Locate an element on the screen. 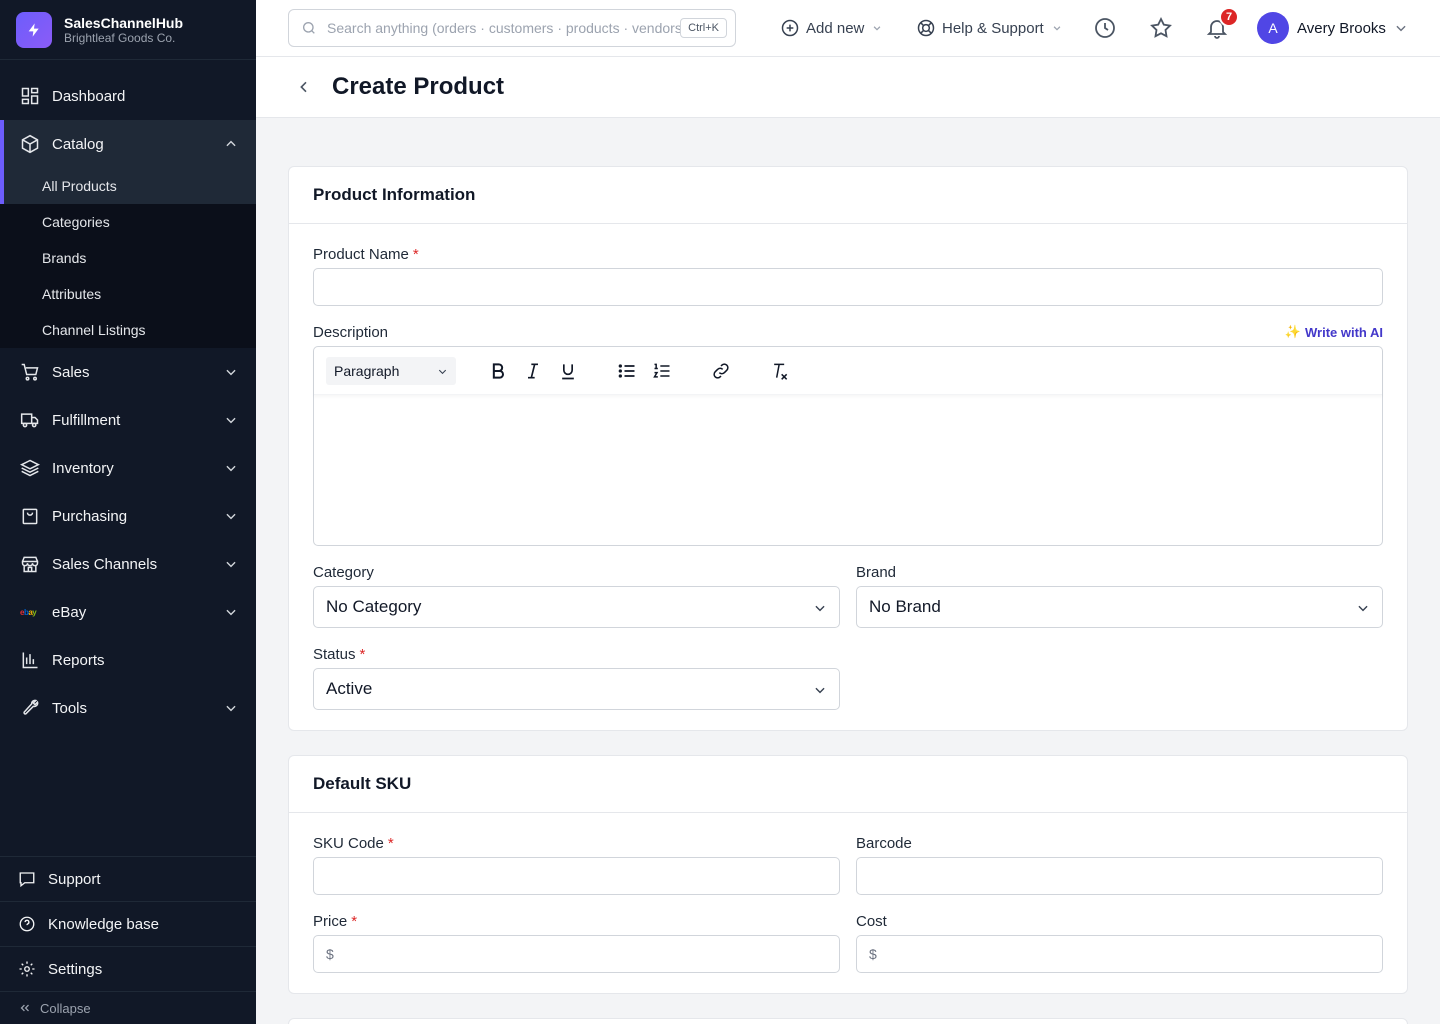 The width and height of the screenshot is (1440, 1024). clear-format-icon is located at coordinates (780, 371).